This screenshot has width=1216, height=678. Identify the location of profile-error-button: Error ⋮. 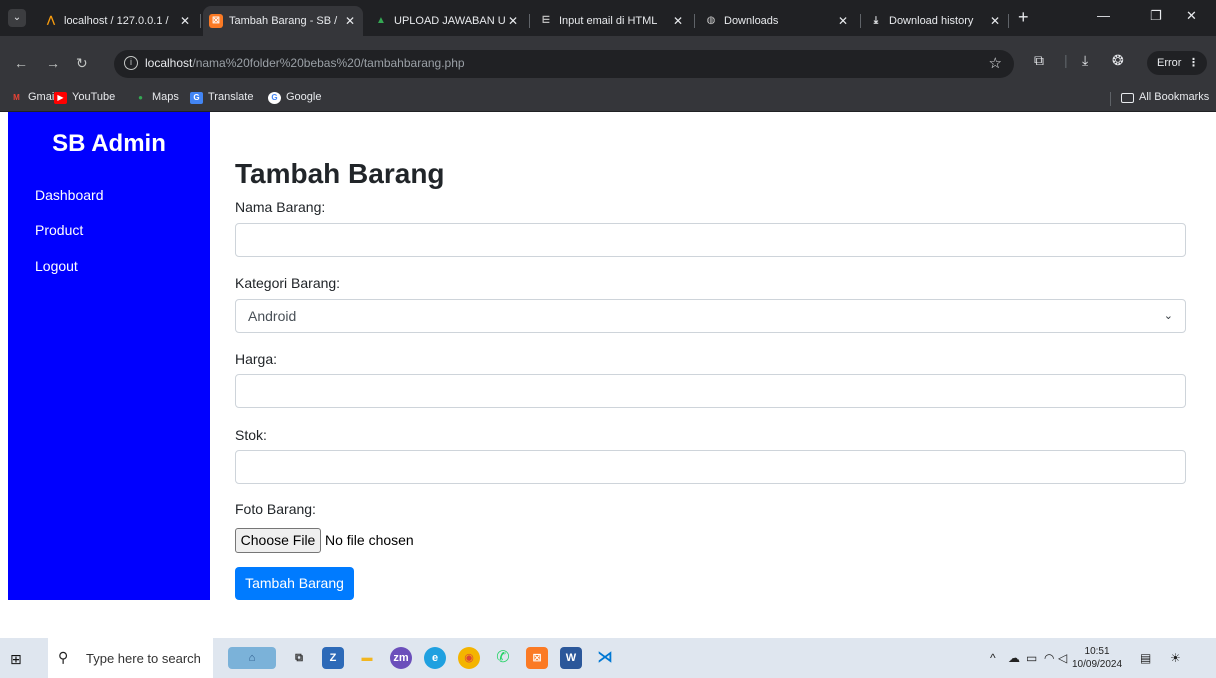
(1177, 63).